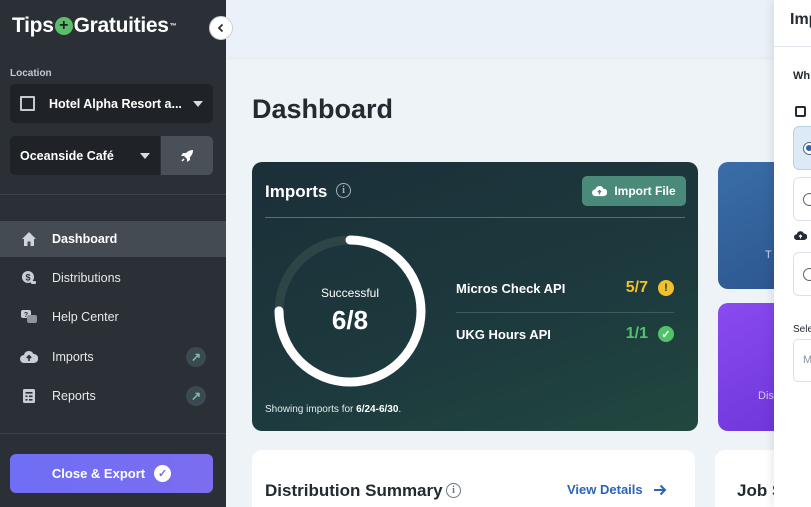 The height and width of the screenshot is (507, 811). I want to click on close-export-label: Close & Export, so click(98, 473).